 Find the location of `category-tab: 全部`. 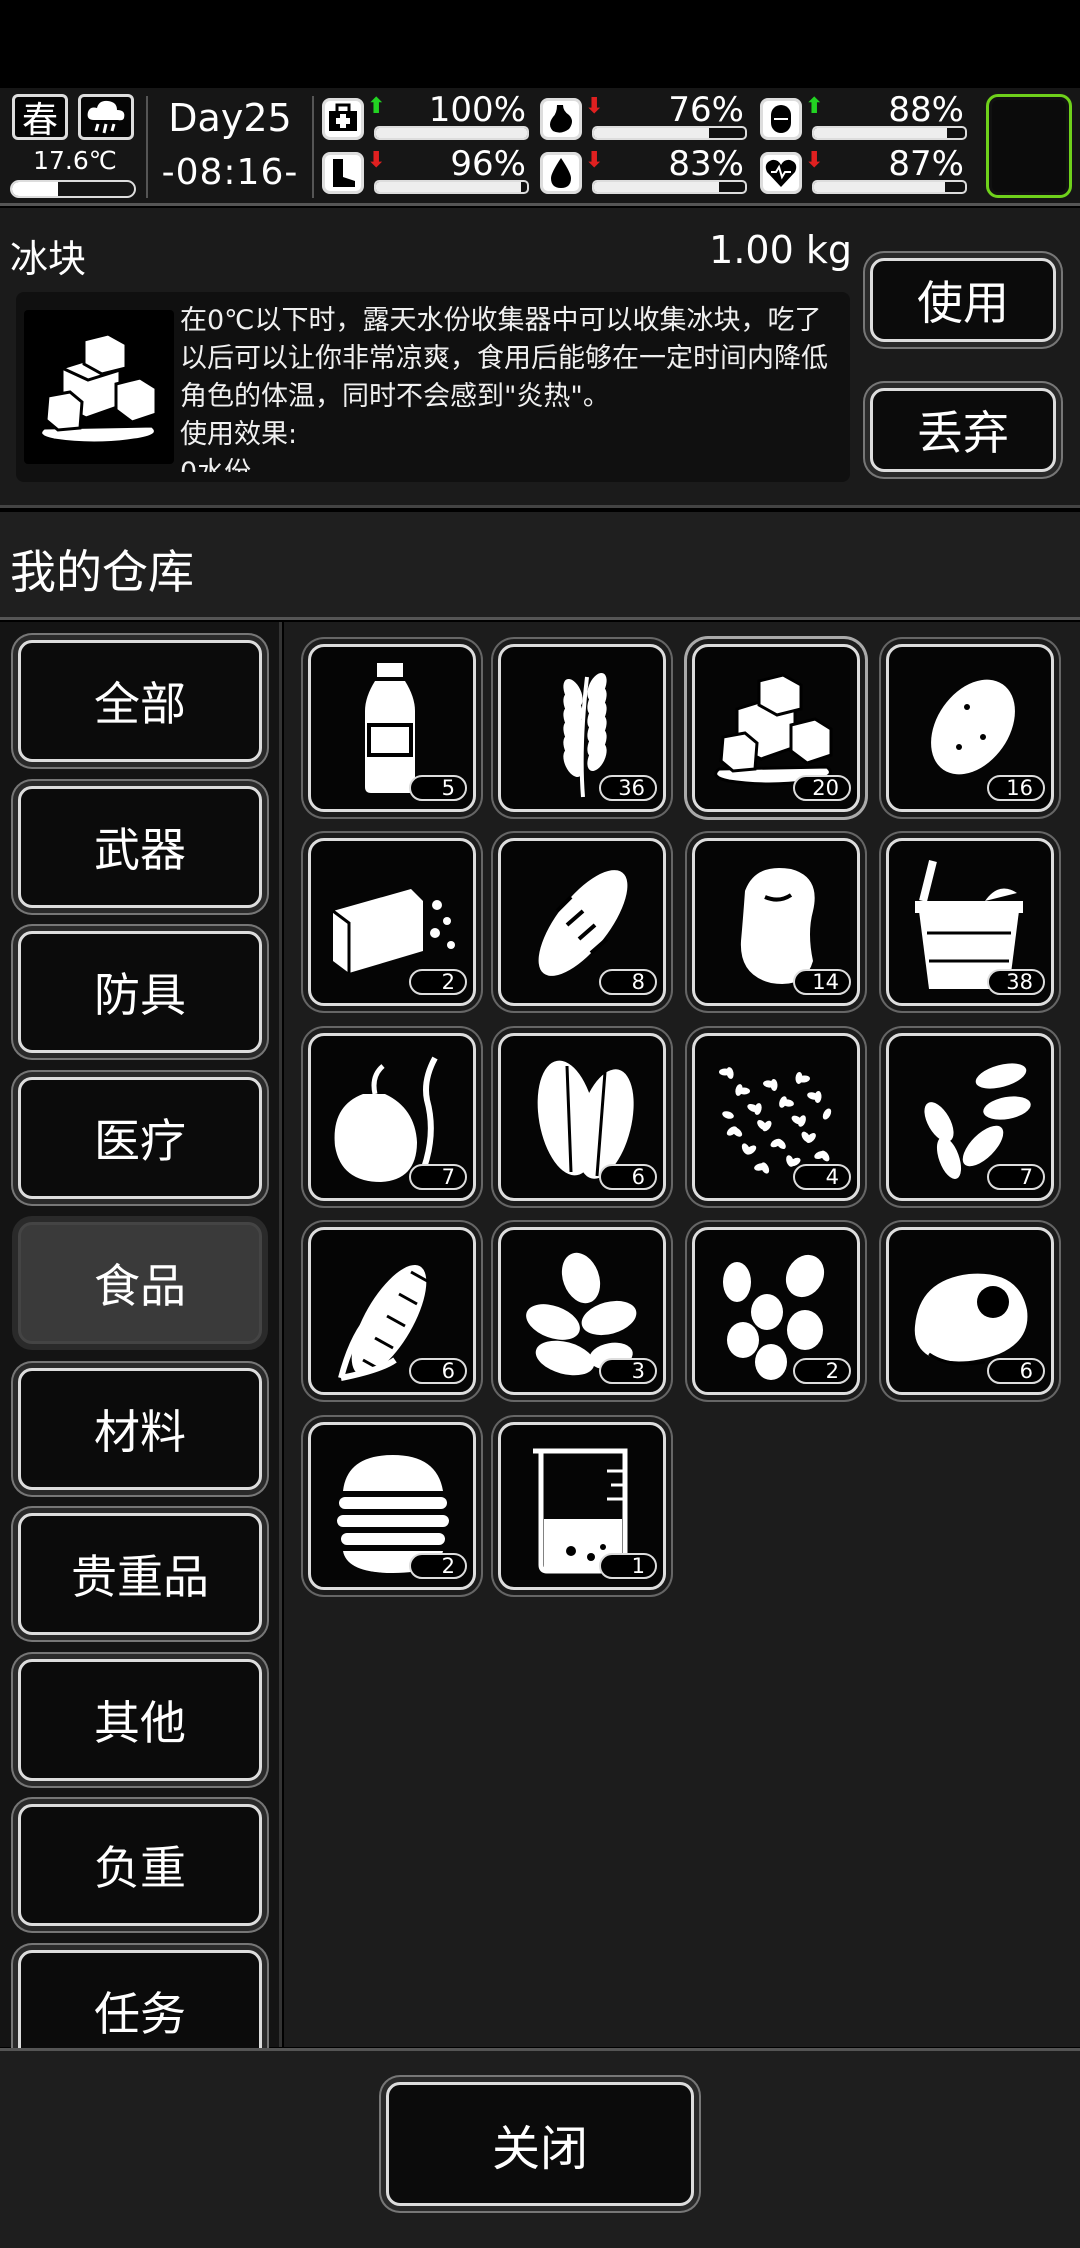

category-tab: 全部 is located at coordinates (140, 701).